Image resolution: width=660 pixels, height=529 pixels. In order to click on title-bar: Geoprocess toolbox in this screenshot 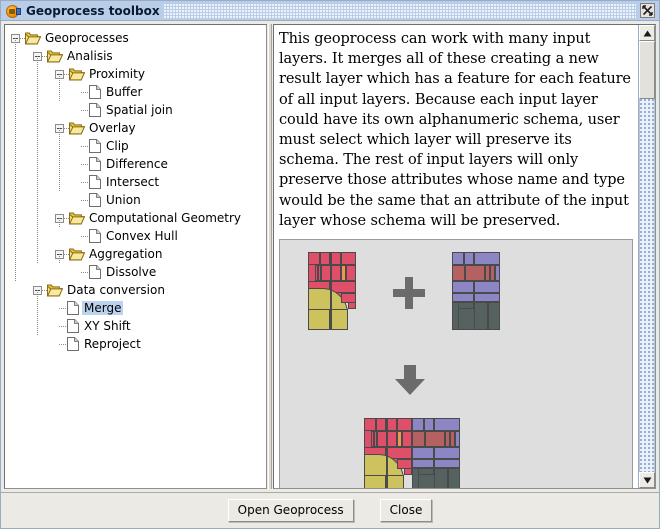, I will do `click(330, 11)`.